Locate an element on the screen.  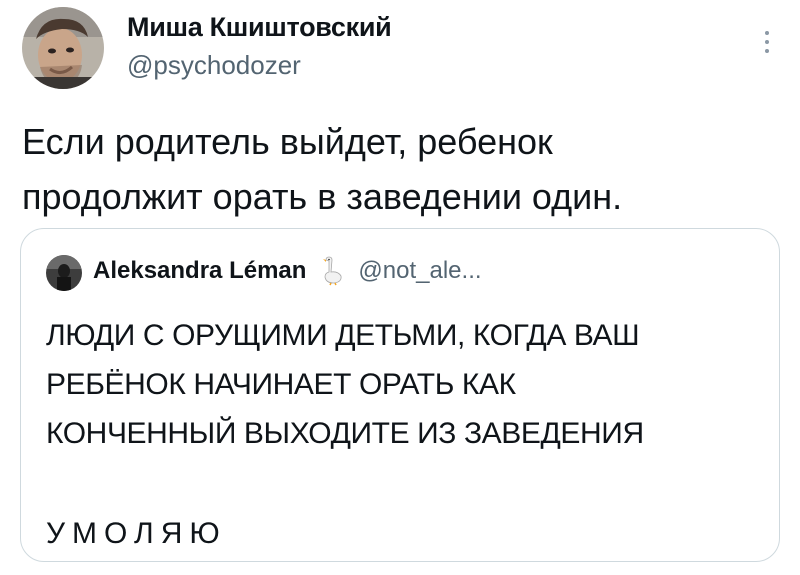
more-options-icon is located at coordinates (767, 42).